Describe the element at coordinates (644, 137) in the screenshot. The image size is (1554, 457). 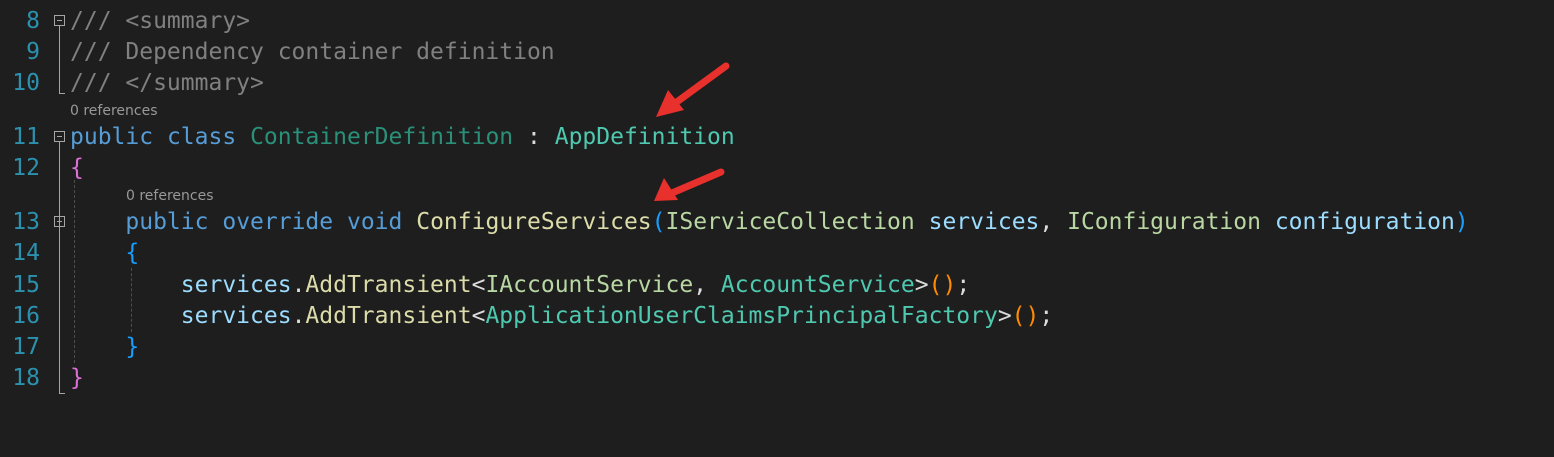
I see `code-token: AppDefinition` at that location.